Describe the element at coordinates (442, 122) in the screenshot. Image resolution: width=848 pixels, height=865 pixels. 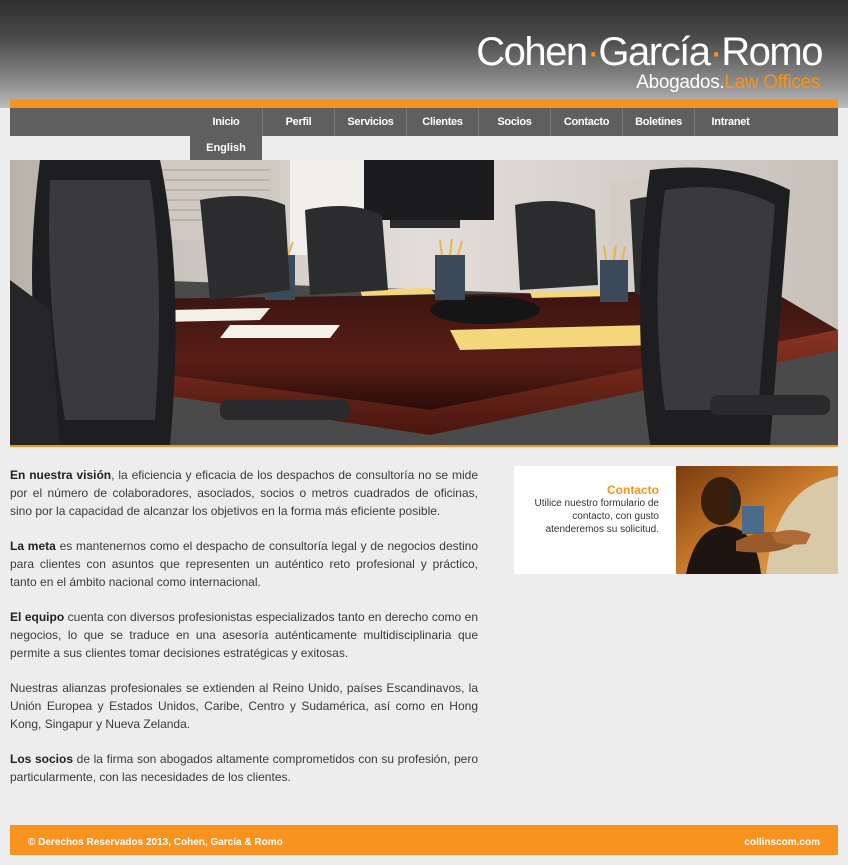
I see `nav-item-clientes: Clientes` at that location.